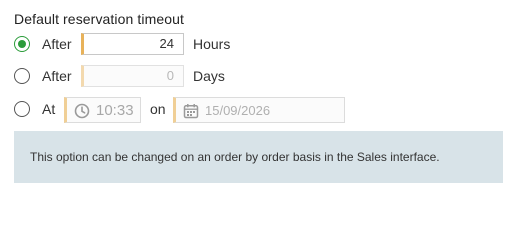 This screenshot has width=513, height=240. I want to click on days-unit-label: Days, so click(209, 76).